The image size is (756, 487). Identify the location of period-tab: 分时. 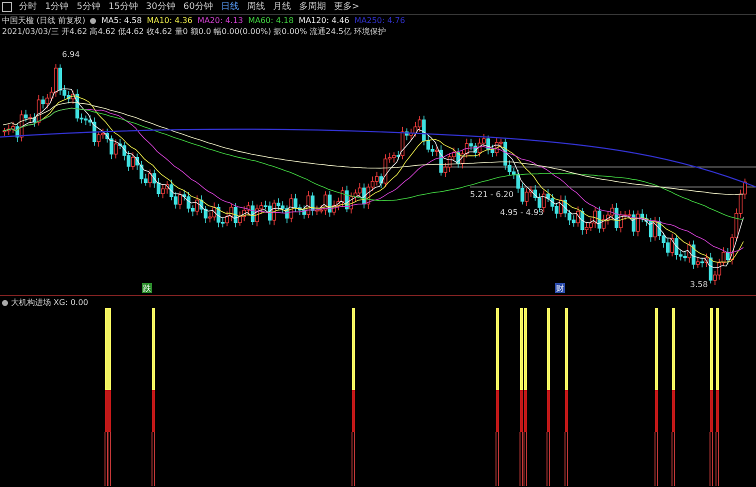
(28, 7).